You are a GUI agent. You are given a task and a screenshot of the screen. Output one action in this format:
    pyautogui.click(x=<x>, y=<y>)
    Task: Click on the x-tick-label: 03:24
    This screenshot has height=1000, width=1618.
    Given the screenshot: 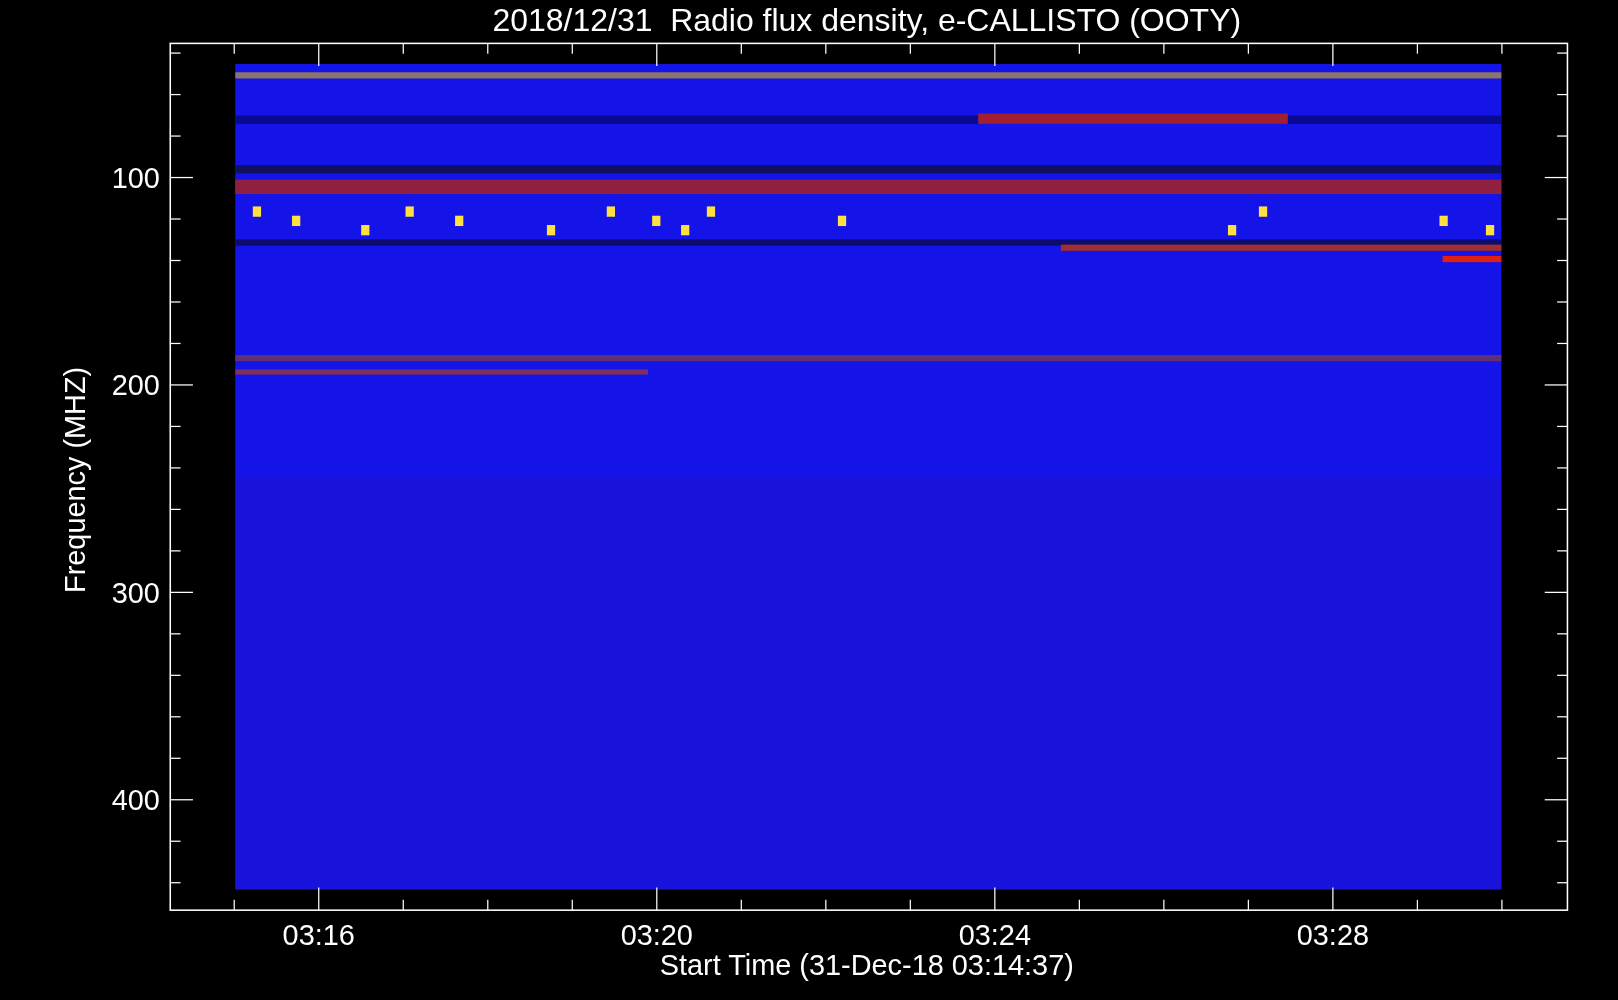 What is the action you would take?
    pyautogui.click(x=994, y=935)
    